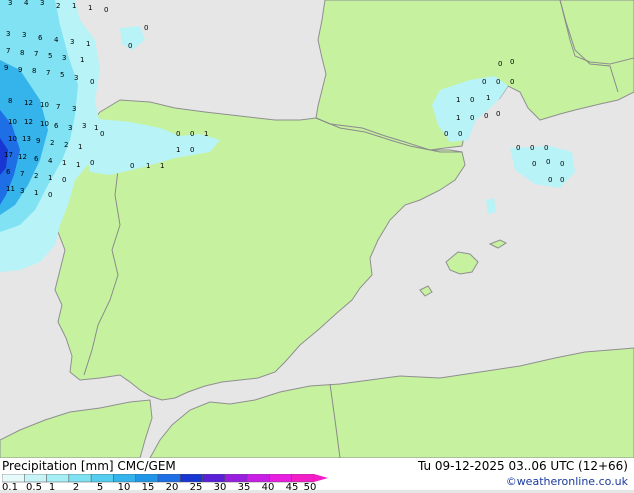 The image size is (634, 493). I want to click on legend-tick-label: 15, so click(148, 487).